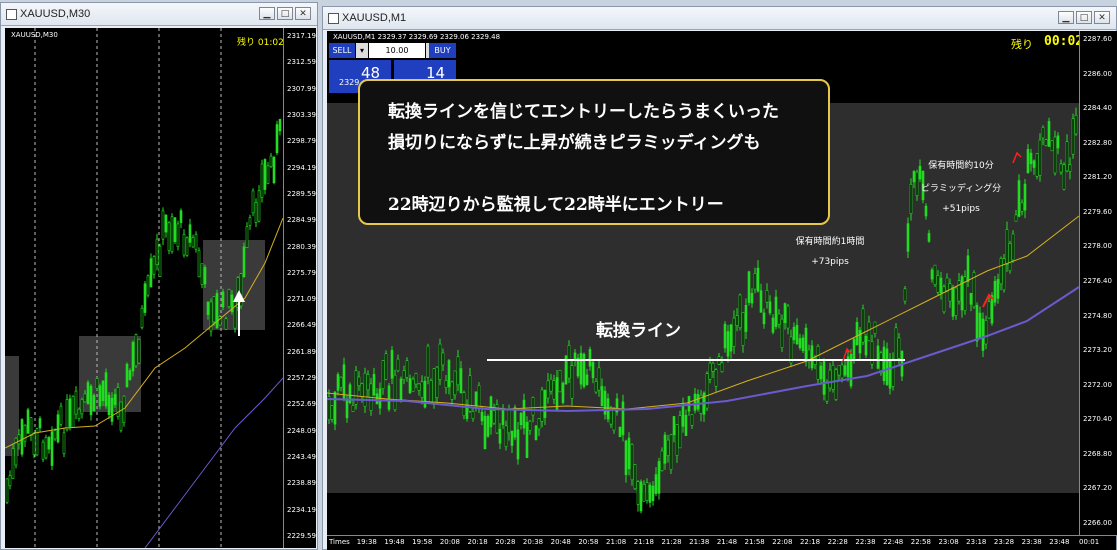 This screenshot has height=550, width=1117. I want to click on hold-note-2-pyramid: ピラミッディング分, so click(961, 189).